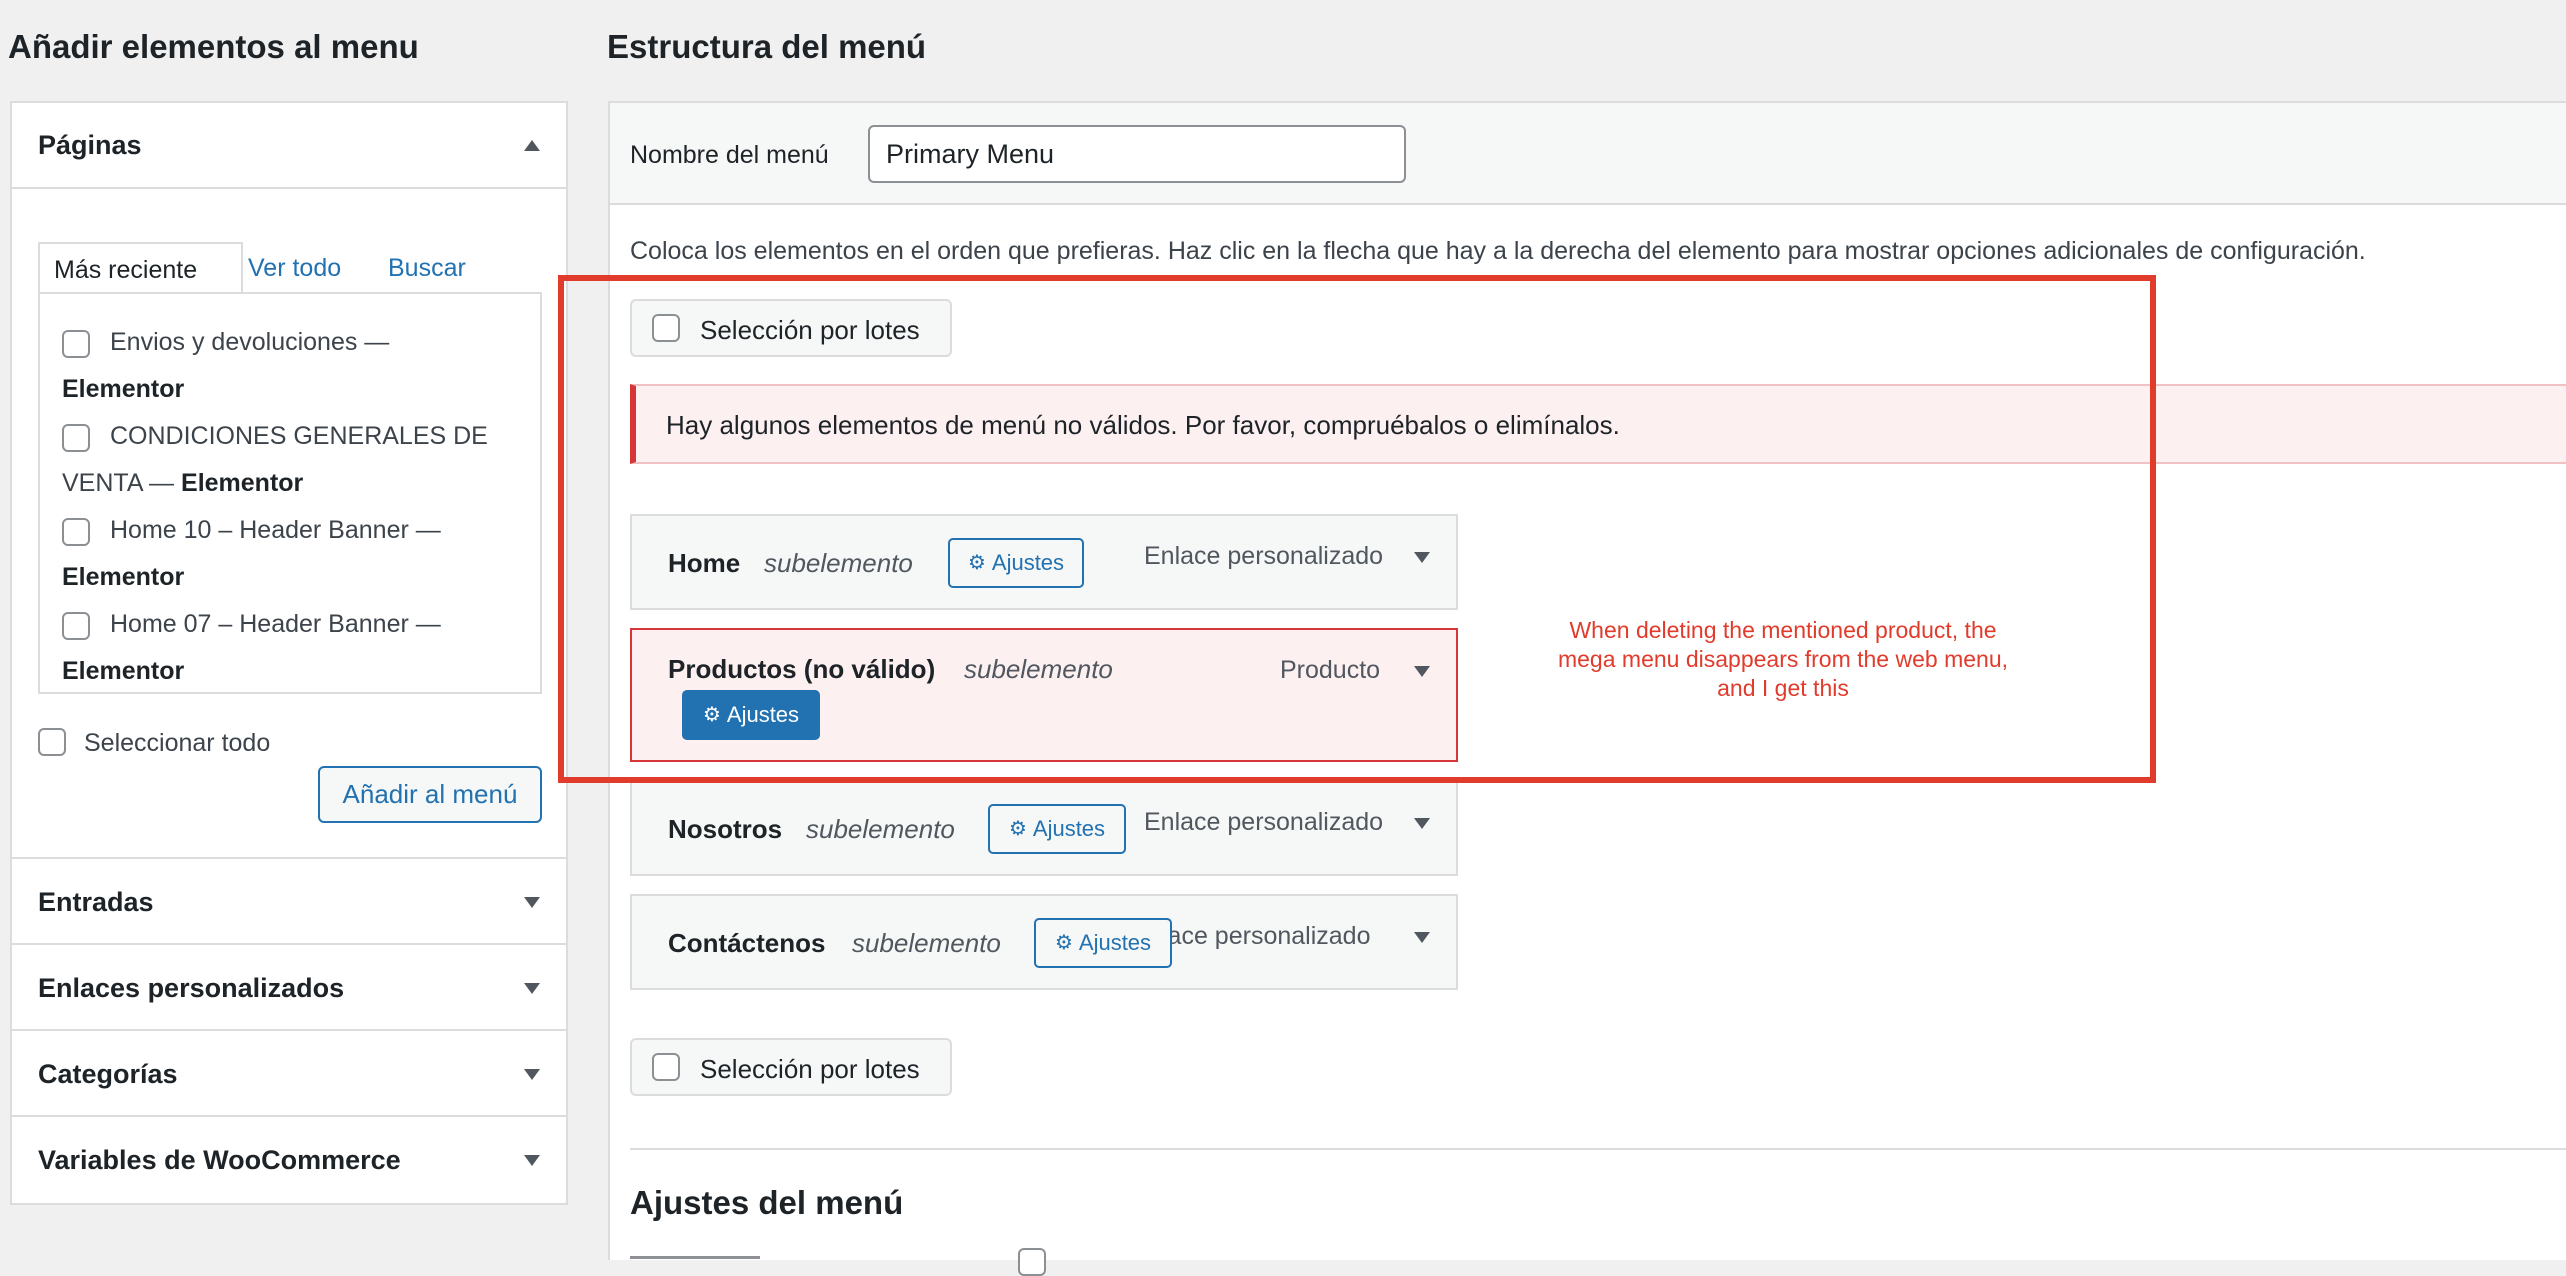  I want to click on list-item-suffix: VENTA — Elementor, so click(183, 483).